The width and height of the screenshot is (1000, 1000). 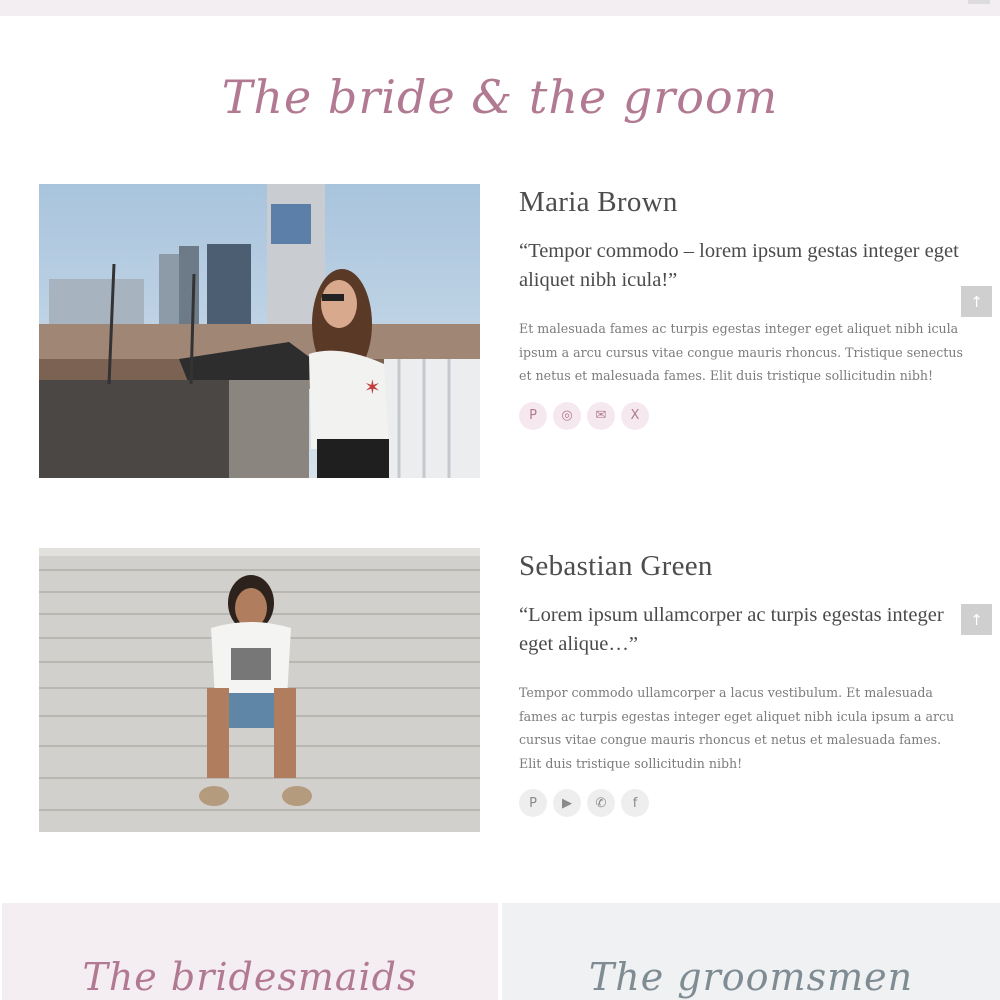 What do you see at coordinates (751, 951) in the screenshot?
I see `groomsmen-panel: The groomsmen` at bounding box center [751, 951].